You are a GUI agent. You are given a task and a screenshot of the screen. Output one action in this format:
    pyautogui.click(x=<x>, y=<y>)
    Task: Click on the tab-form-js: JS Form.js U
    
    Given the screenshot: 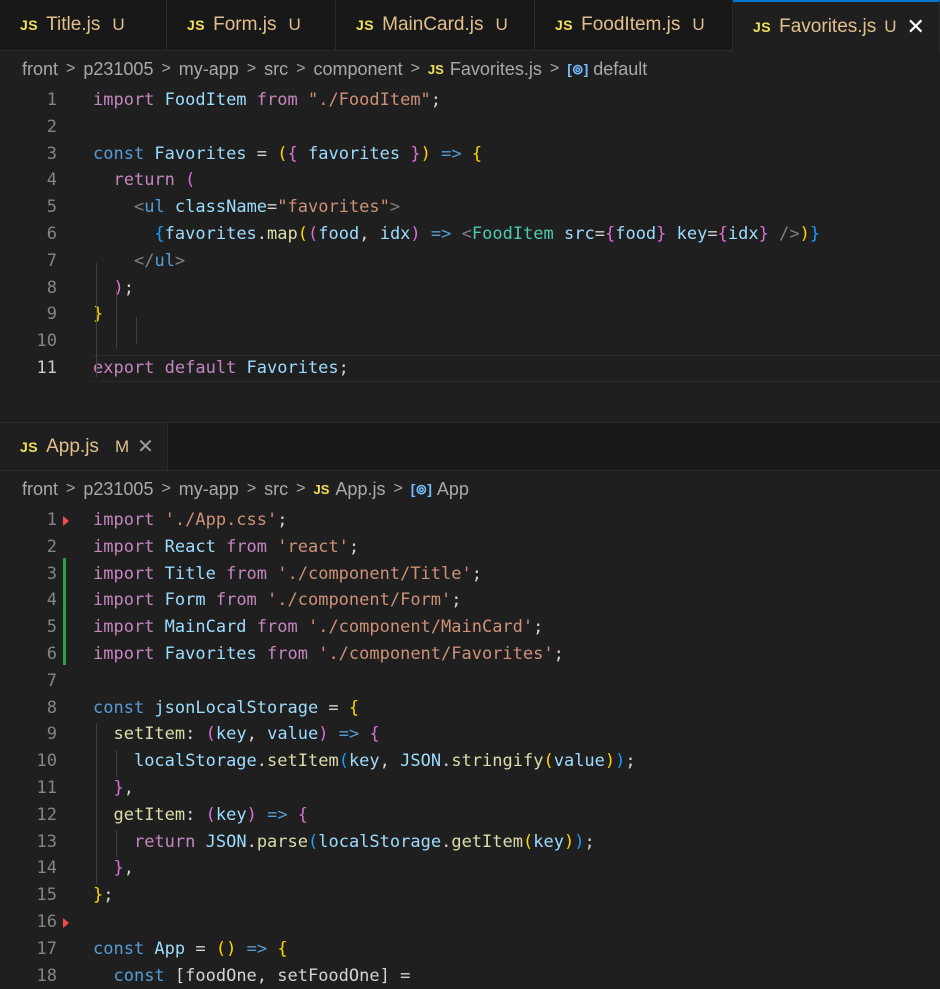 What is the action you would take?
    pyautogui.click(x=251, y=25)
    